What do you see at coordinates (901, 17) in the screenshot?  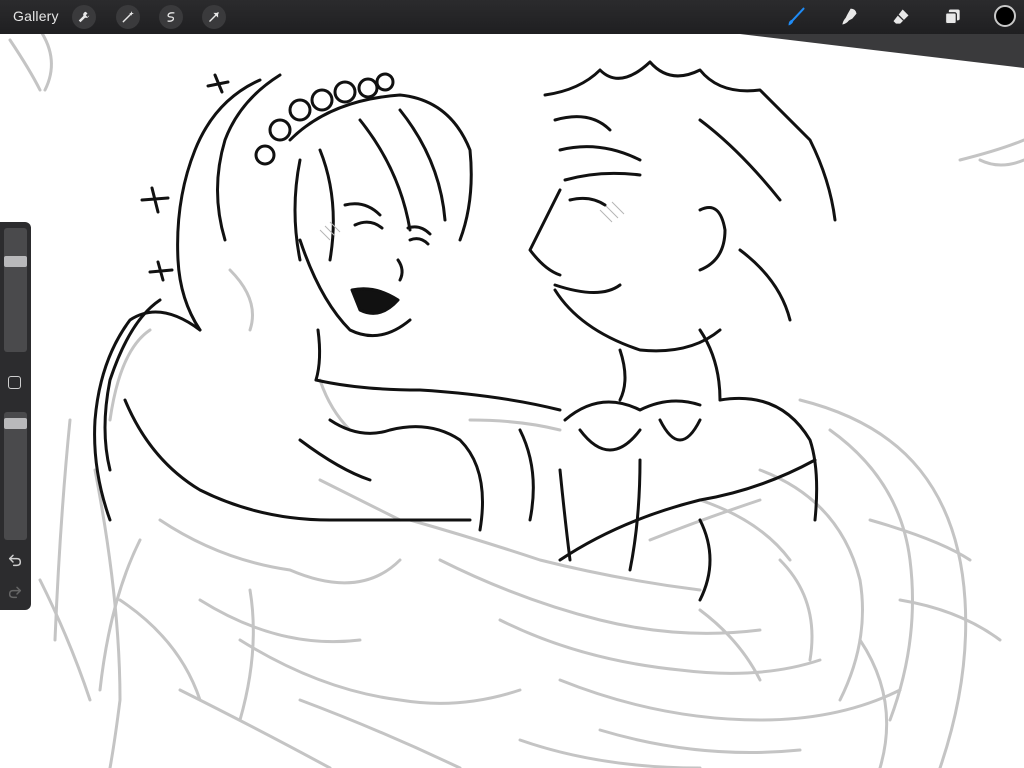 I see `eraser-icon` at bounding box center [901, 17].